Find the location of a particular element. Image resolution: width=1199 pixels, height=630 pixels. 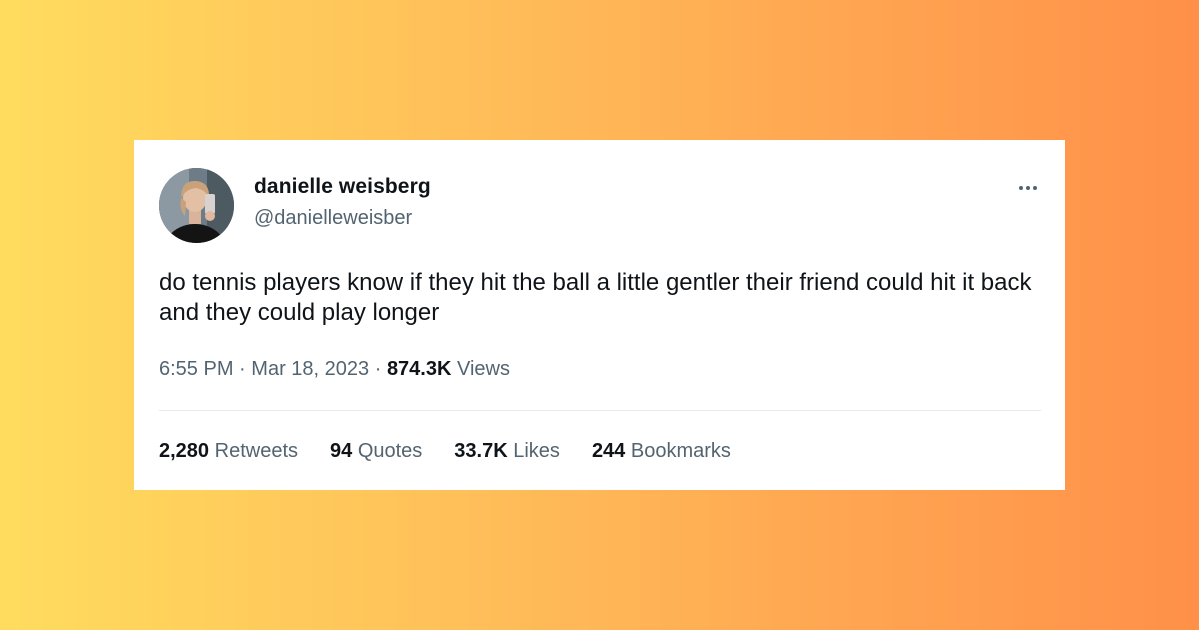

views-label: Views is located at coordinates (483, 369).